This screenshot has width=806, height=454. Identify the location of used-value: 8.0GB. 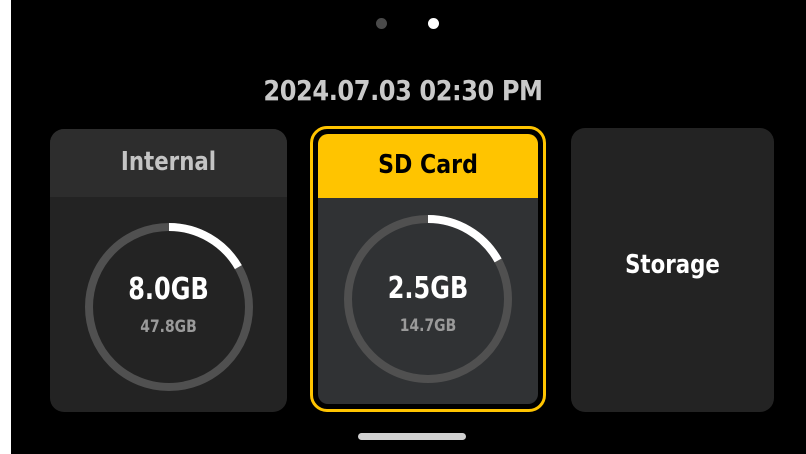
(168, 289).